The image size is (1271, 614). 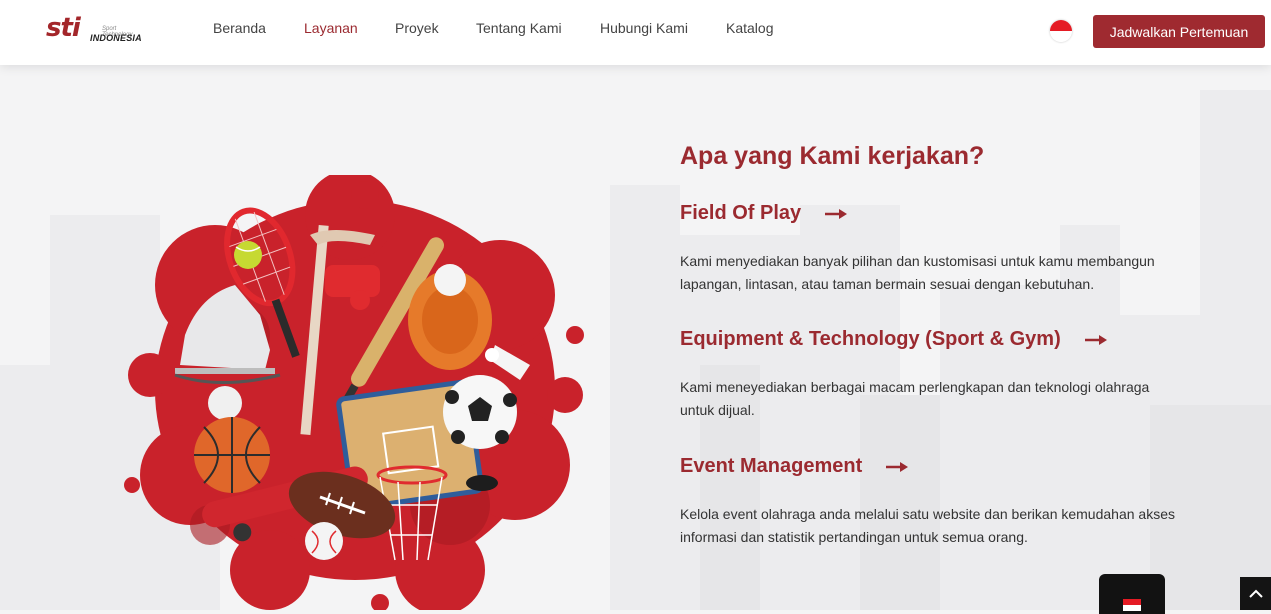 I want to click on nav-item-tentang-kami: Tentang Kami, so click(x=519, y=28).